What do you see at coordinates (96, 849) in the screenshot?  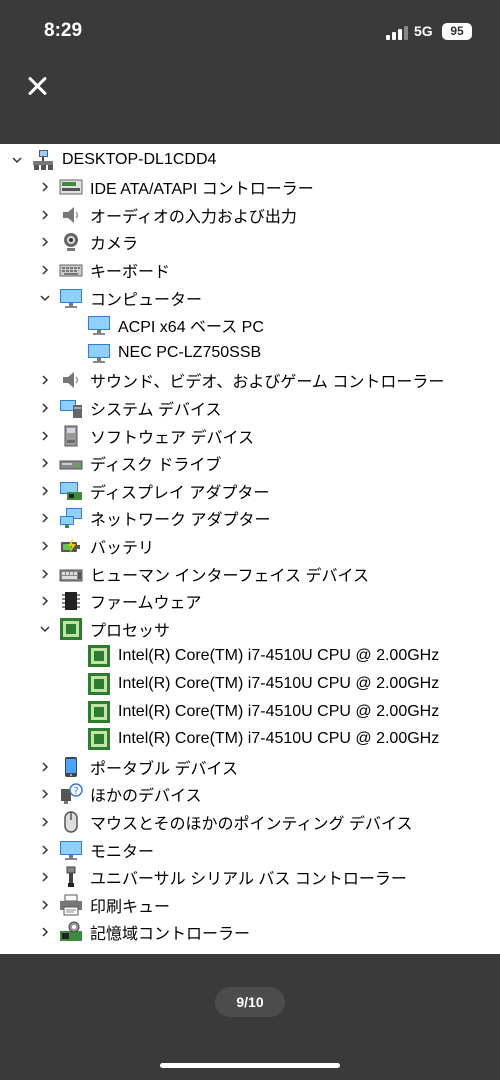 I see `tree-item: モニター` at bounding box center [96, 849].